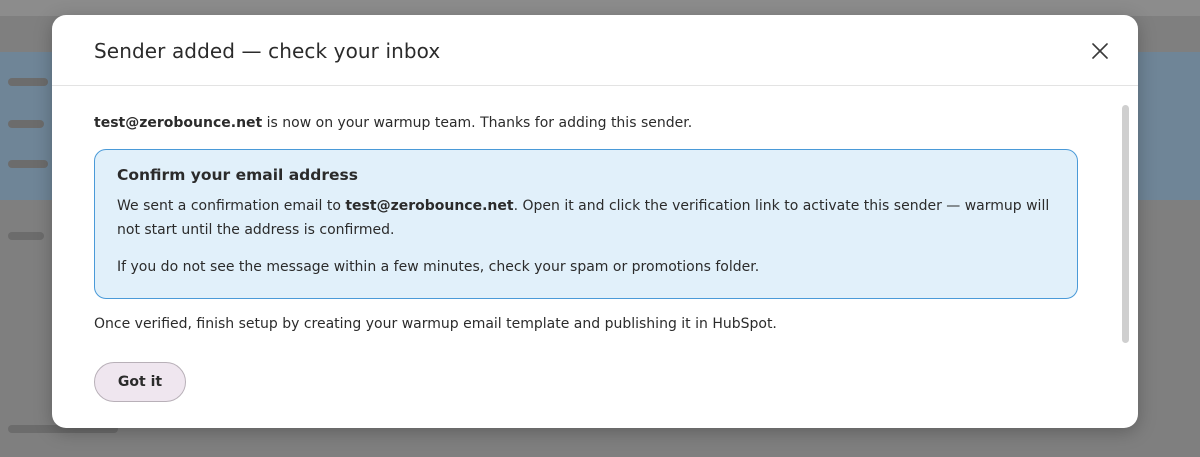 This screenshot has height=457, width=1200. I want to click on close-button, so click(1100, 51).